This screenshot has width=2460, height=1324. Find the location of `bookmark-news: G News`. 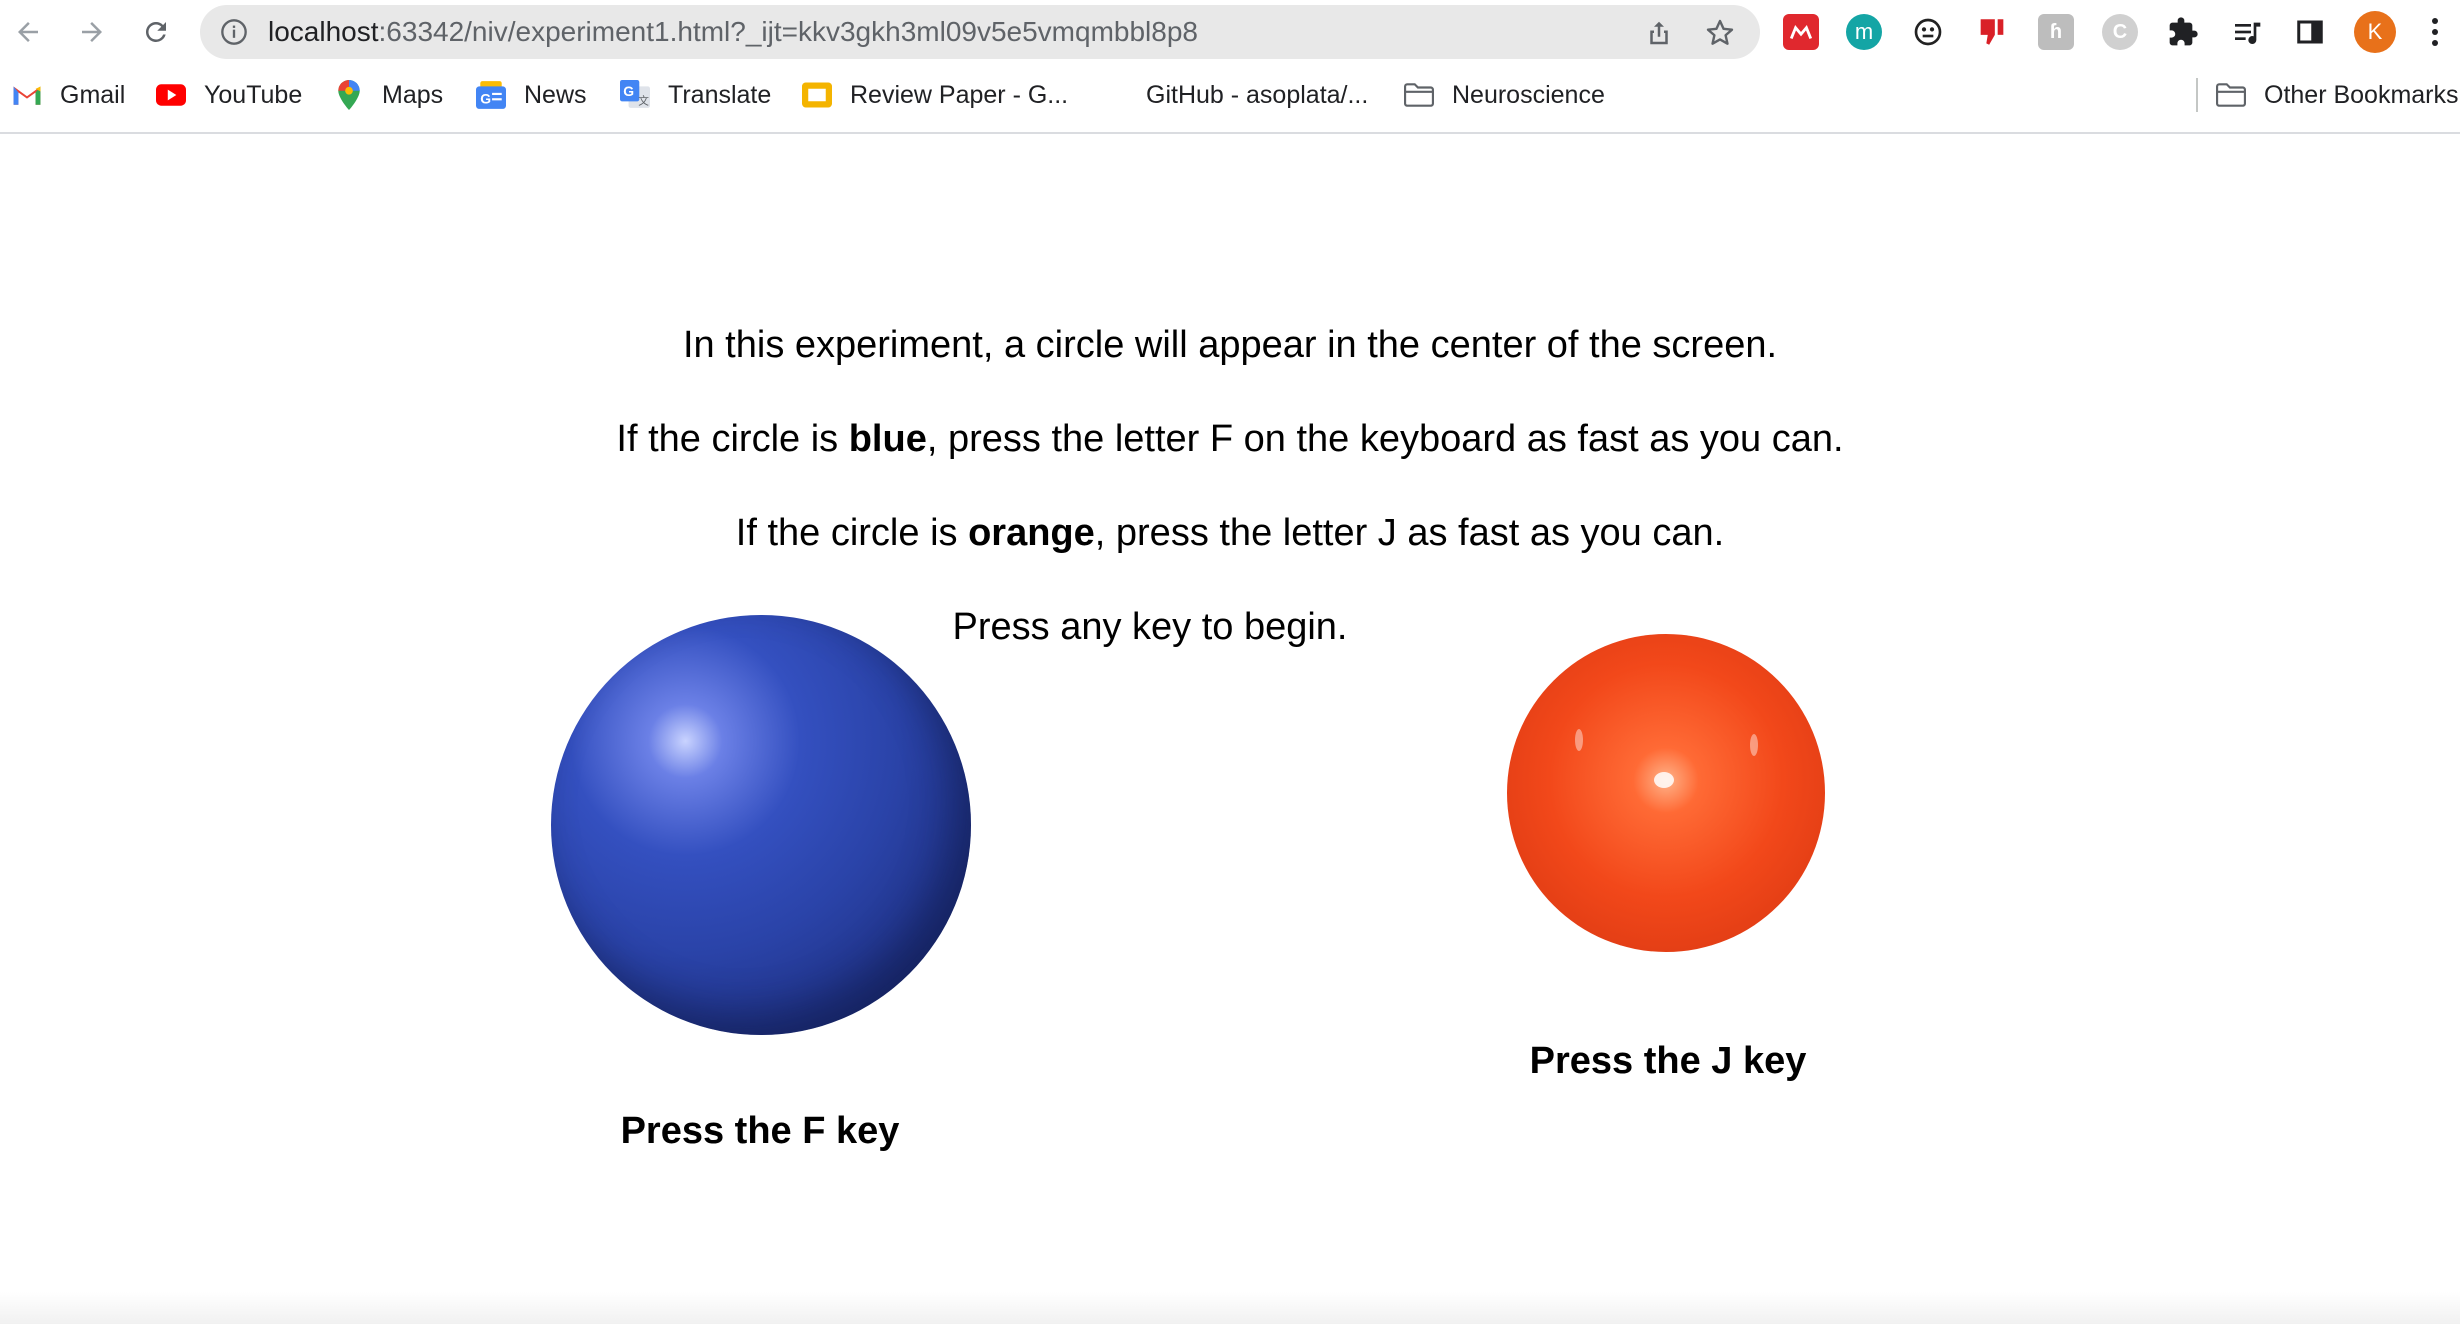

bookmark-news: G News is located at coordinates (531, 95).